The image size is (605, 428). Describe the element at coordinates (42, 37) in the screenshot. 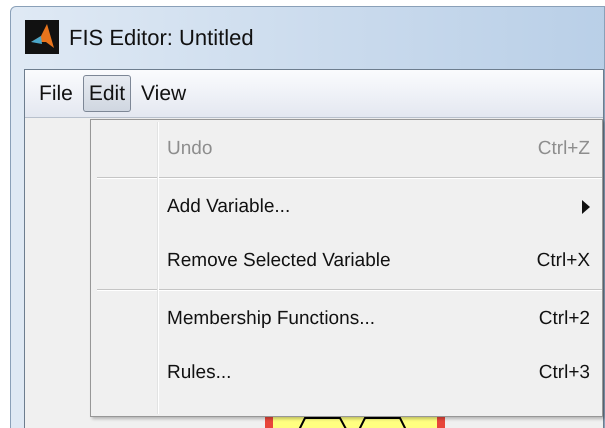

I see `app-logo-icon` at that location.